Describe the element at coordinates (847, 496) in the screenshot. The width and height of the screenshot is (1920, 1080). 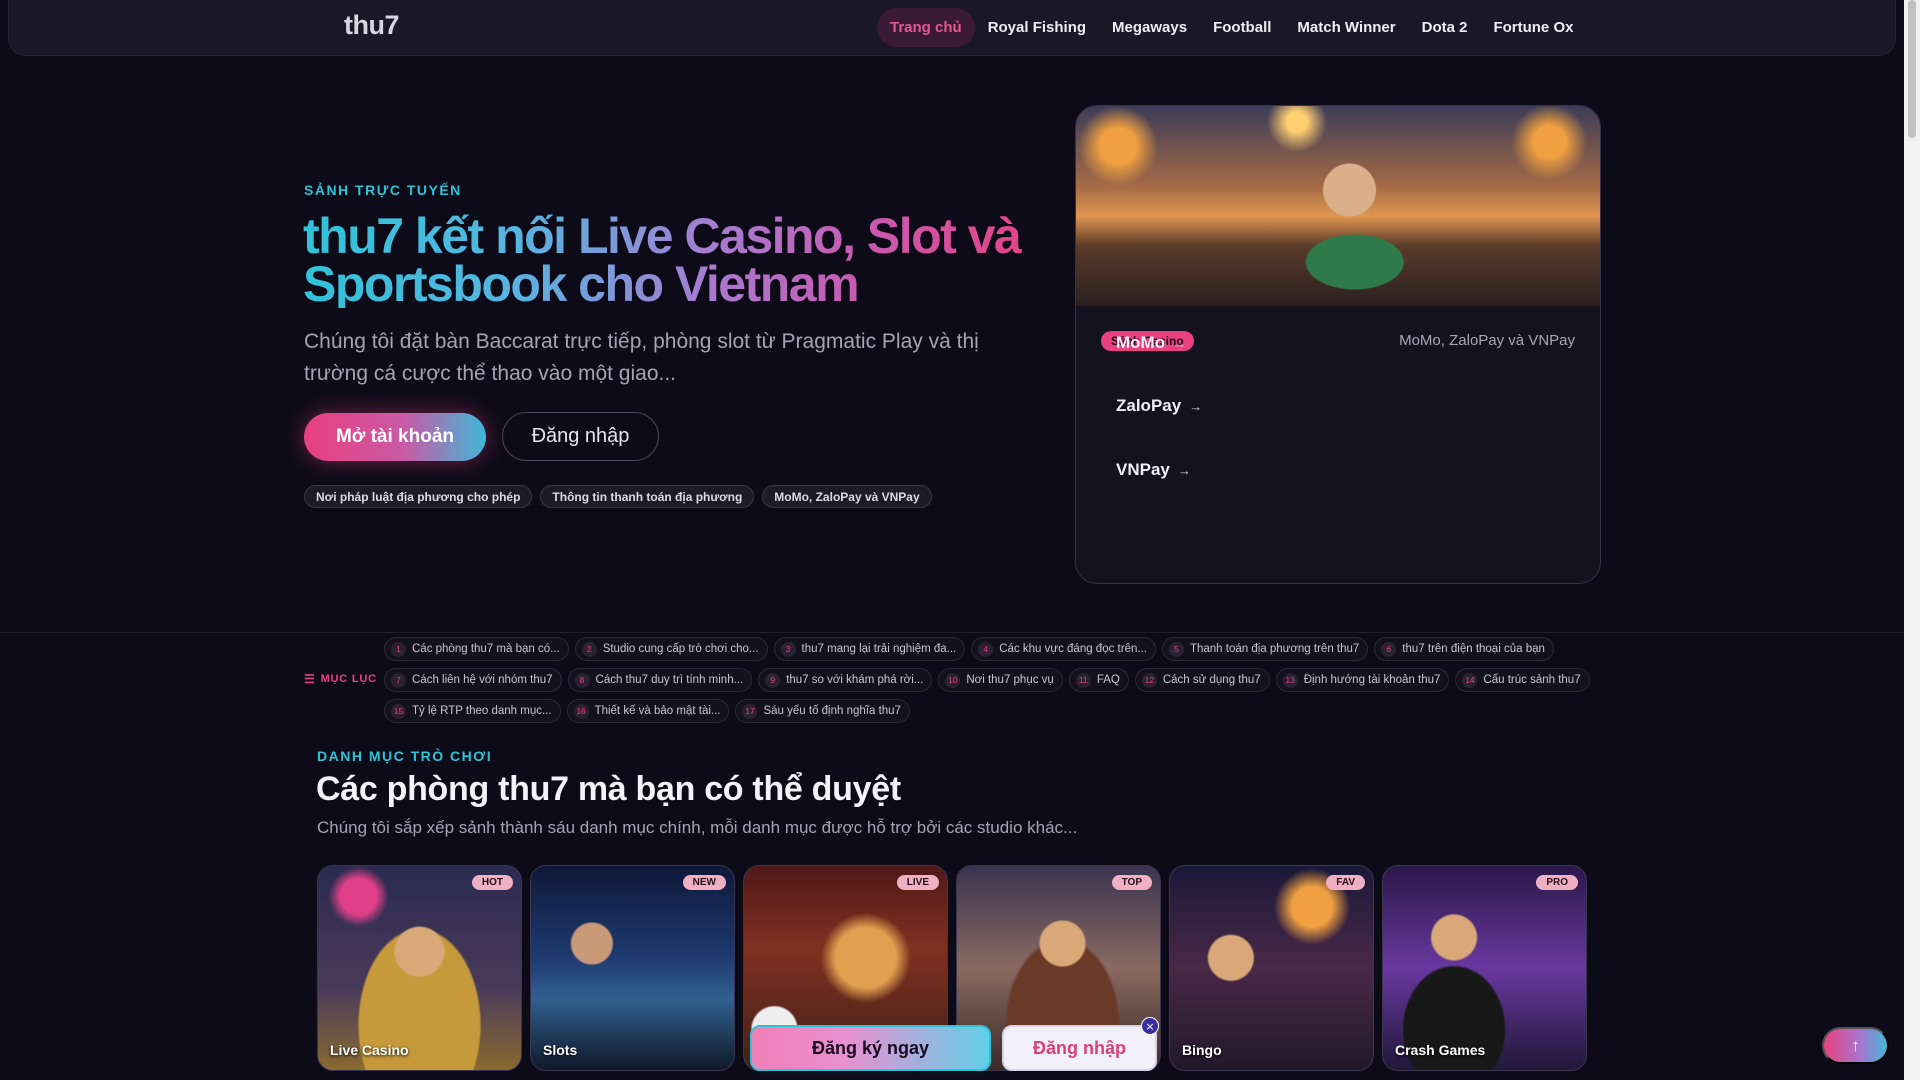
I see `chip-payment-methods: MoMo, ZaloPay và VNPay` at that location.